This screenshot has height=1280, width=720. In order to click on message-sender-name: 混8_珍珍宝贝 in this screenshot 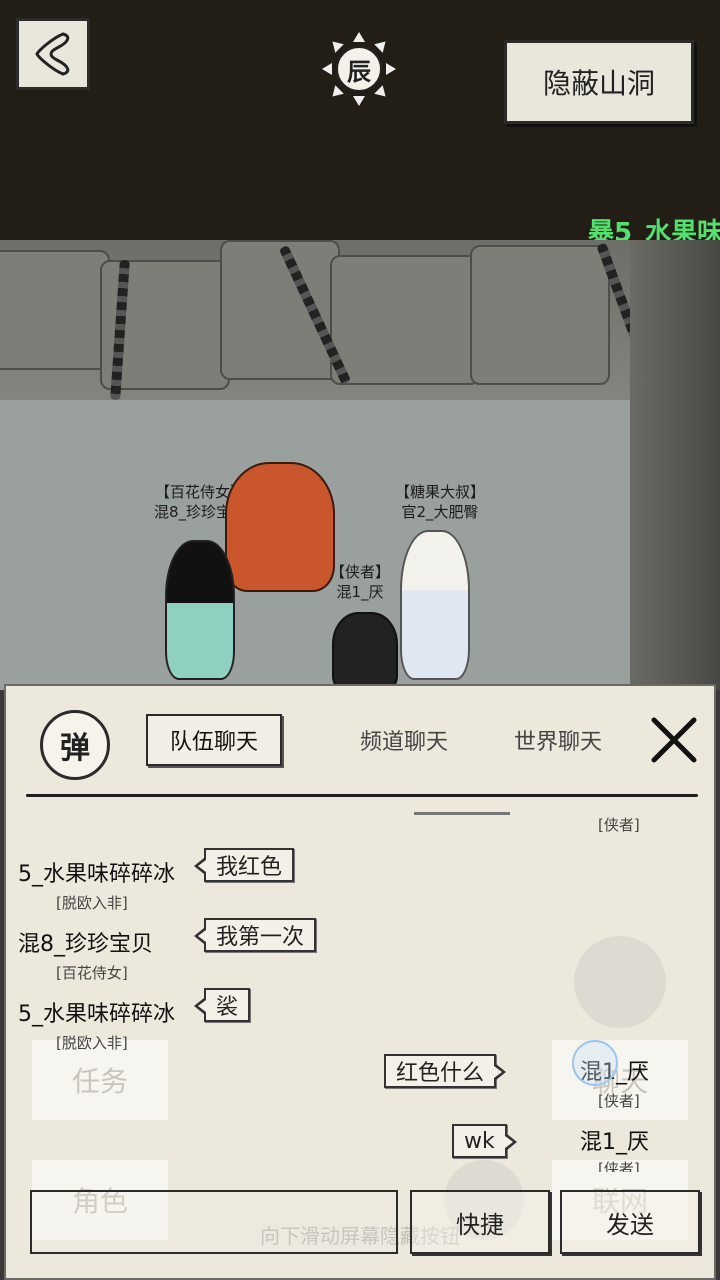, I will do `click(85, 944)`.